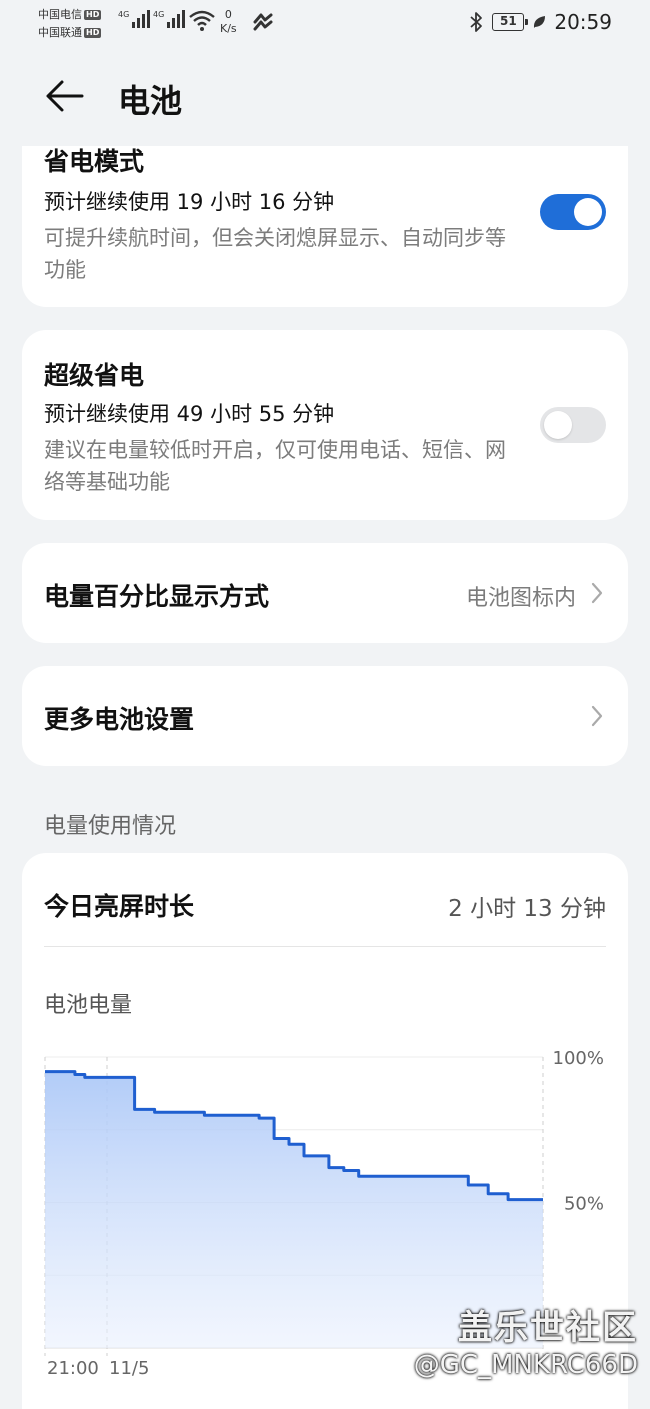 The height and width of the screenshot is (1409, 650). I want to click on carrier-1-label: 中国电信, so click(60, 14).